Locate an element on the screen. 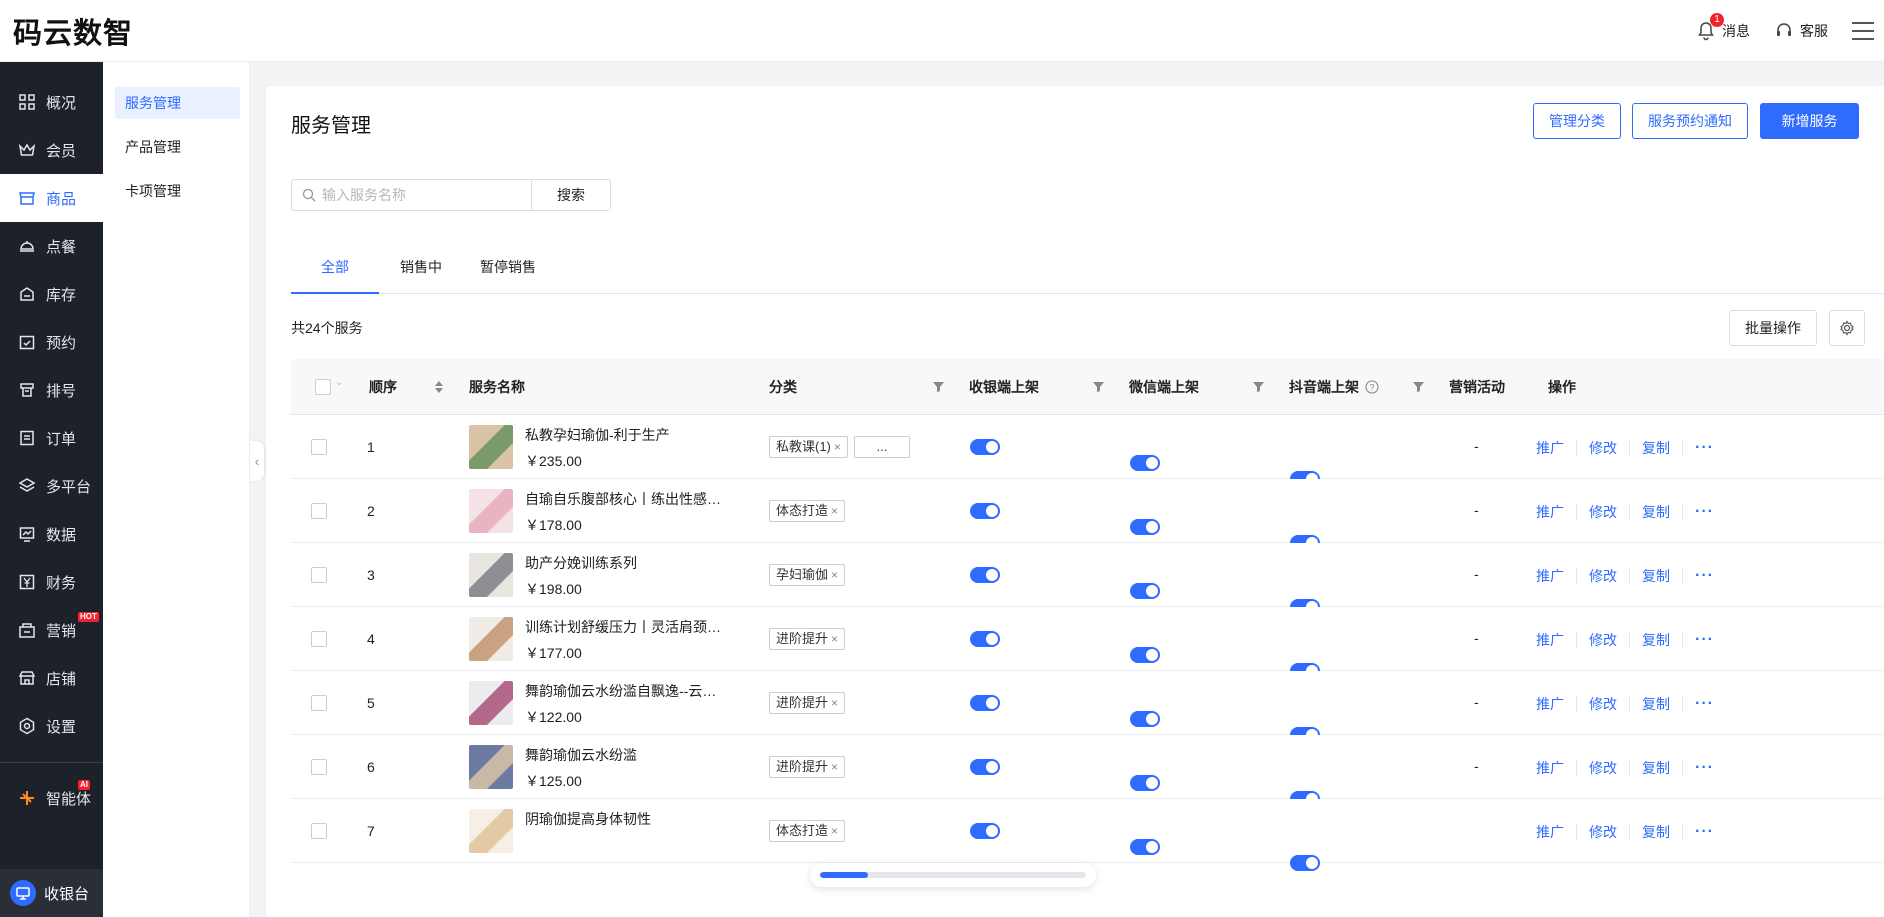 The image size is (1884, 917). customer-service-button: 客服 is located at coordinates (1801, 31).